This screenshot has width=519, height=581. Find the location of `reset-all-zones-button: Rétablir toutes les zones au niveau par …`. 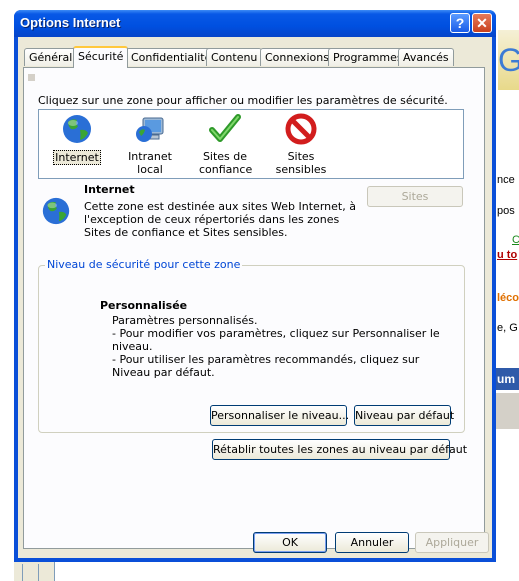

reset-all-zones-button: Rétablir toutes les zones au niveau par … is located at coordinates (339, 449).